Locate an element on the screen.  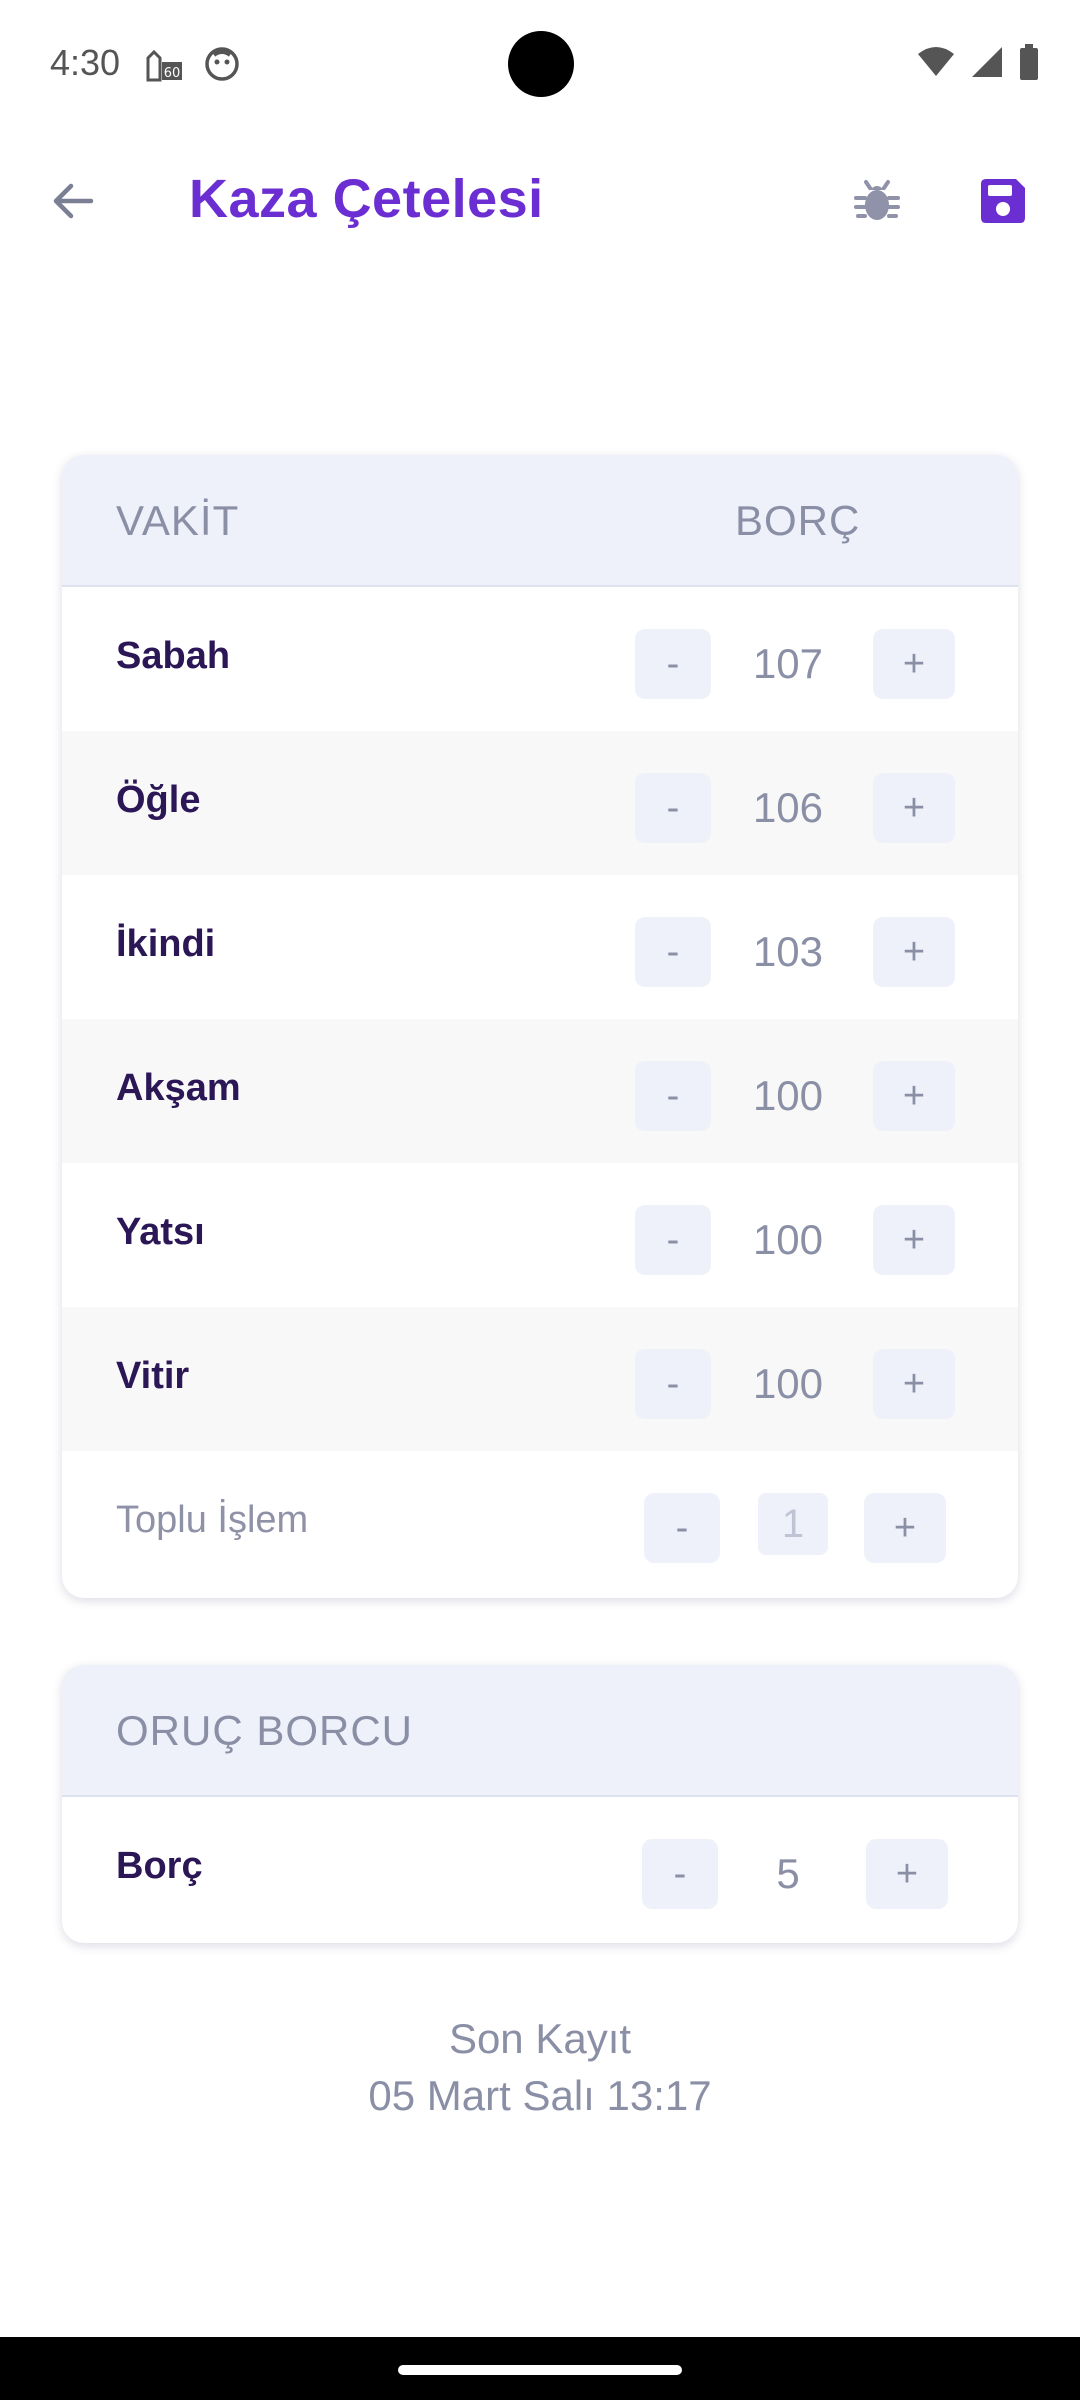
prayer-name: Vitir is located at coordinates (153, 1376).